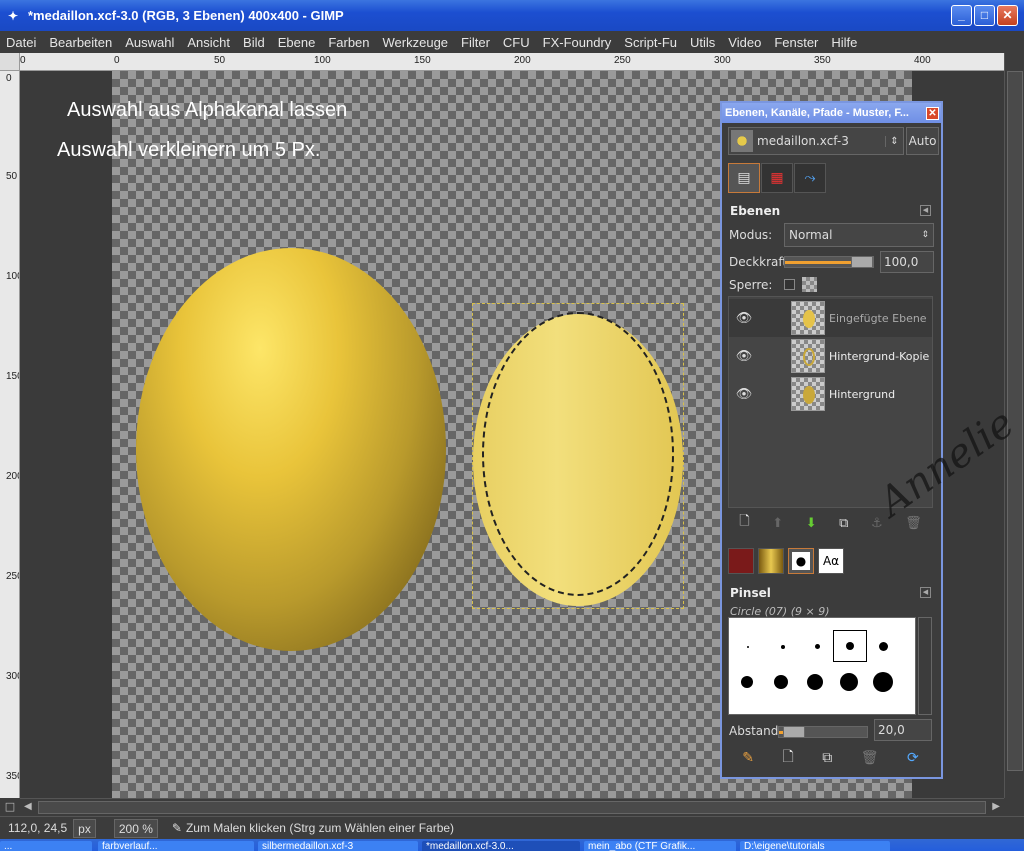 This screenshot has height=851, width=1024. I want to click on spacing-slider, so click(823, 732).